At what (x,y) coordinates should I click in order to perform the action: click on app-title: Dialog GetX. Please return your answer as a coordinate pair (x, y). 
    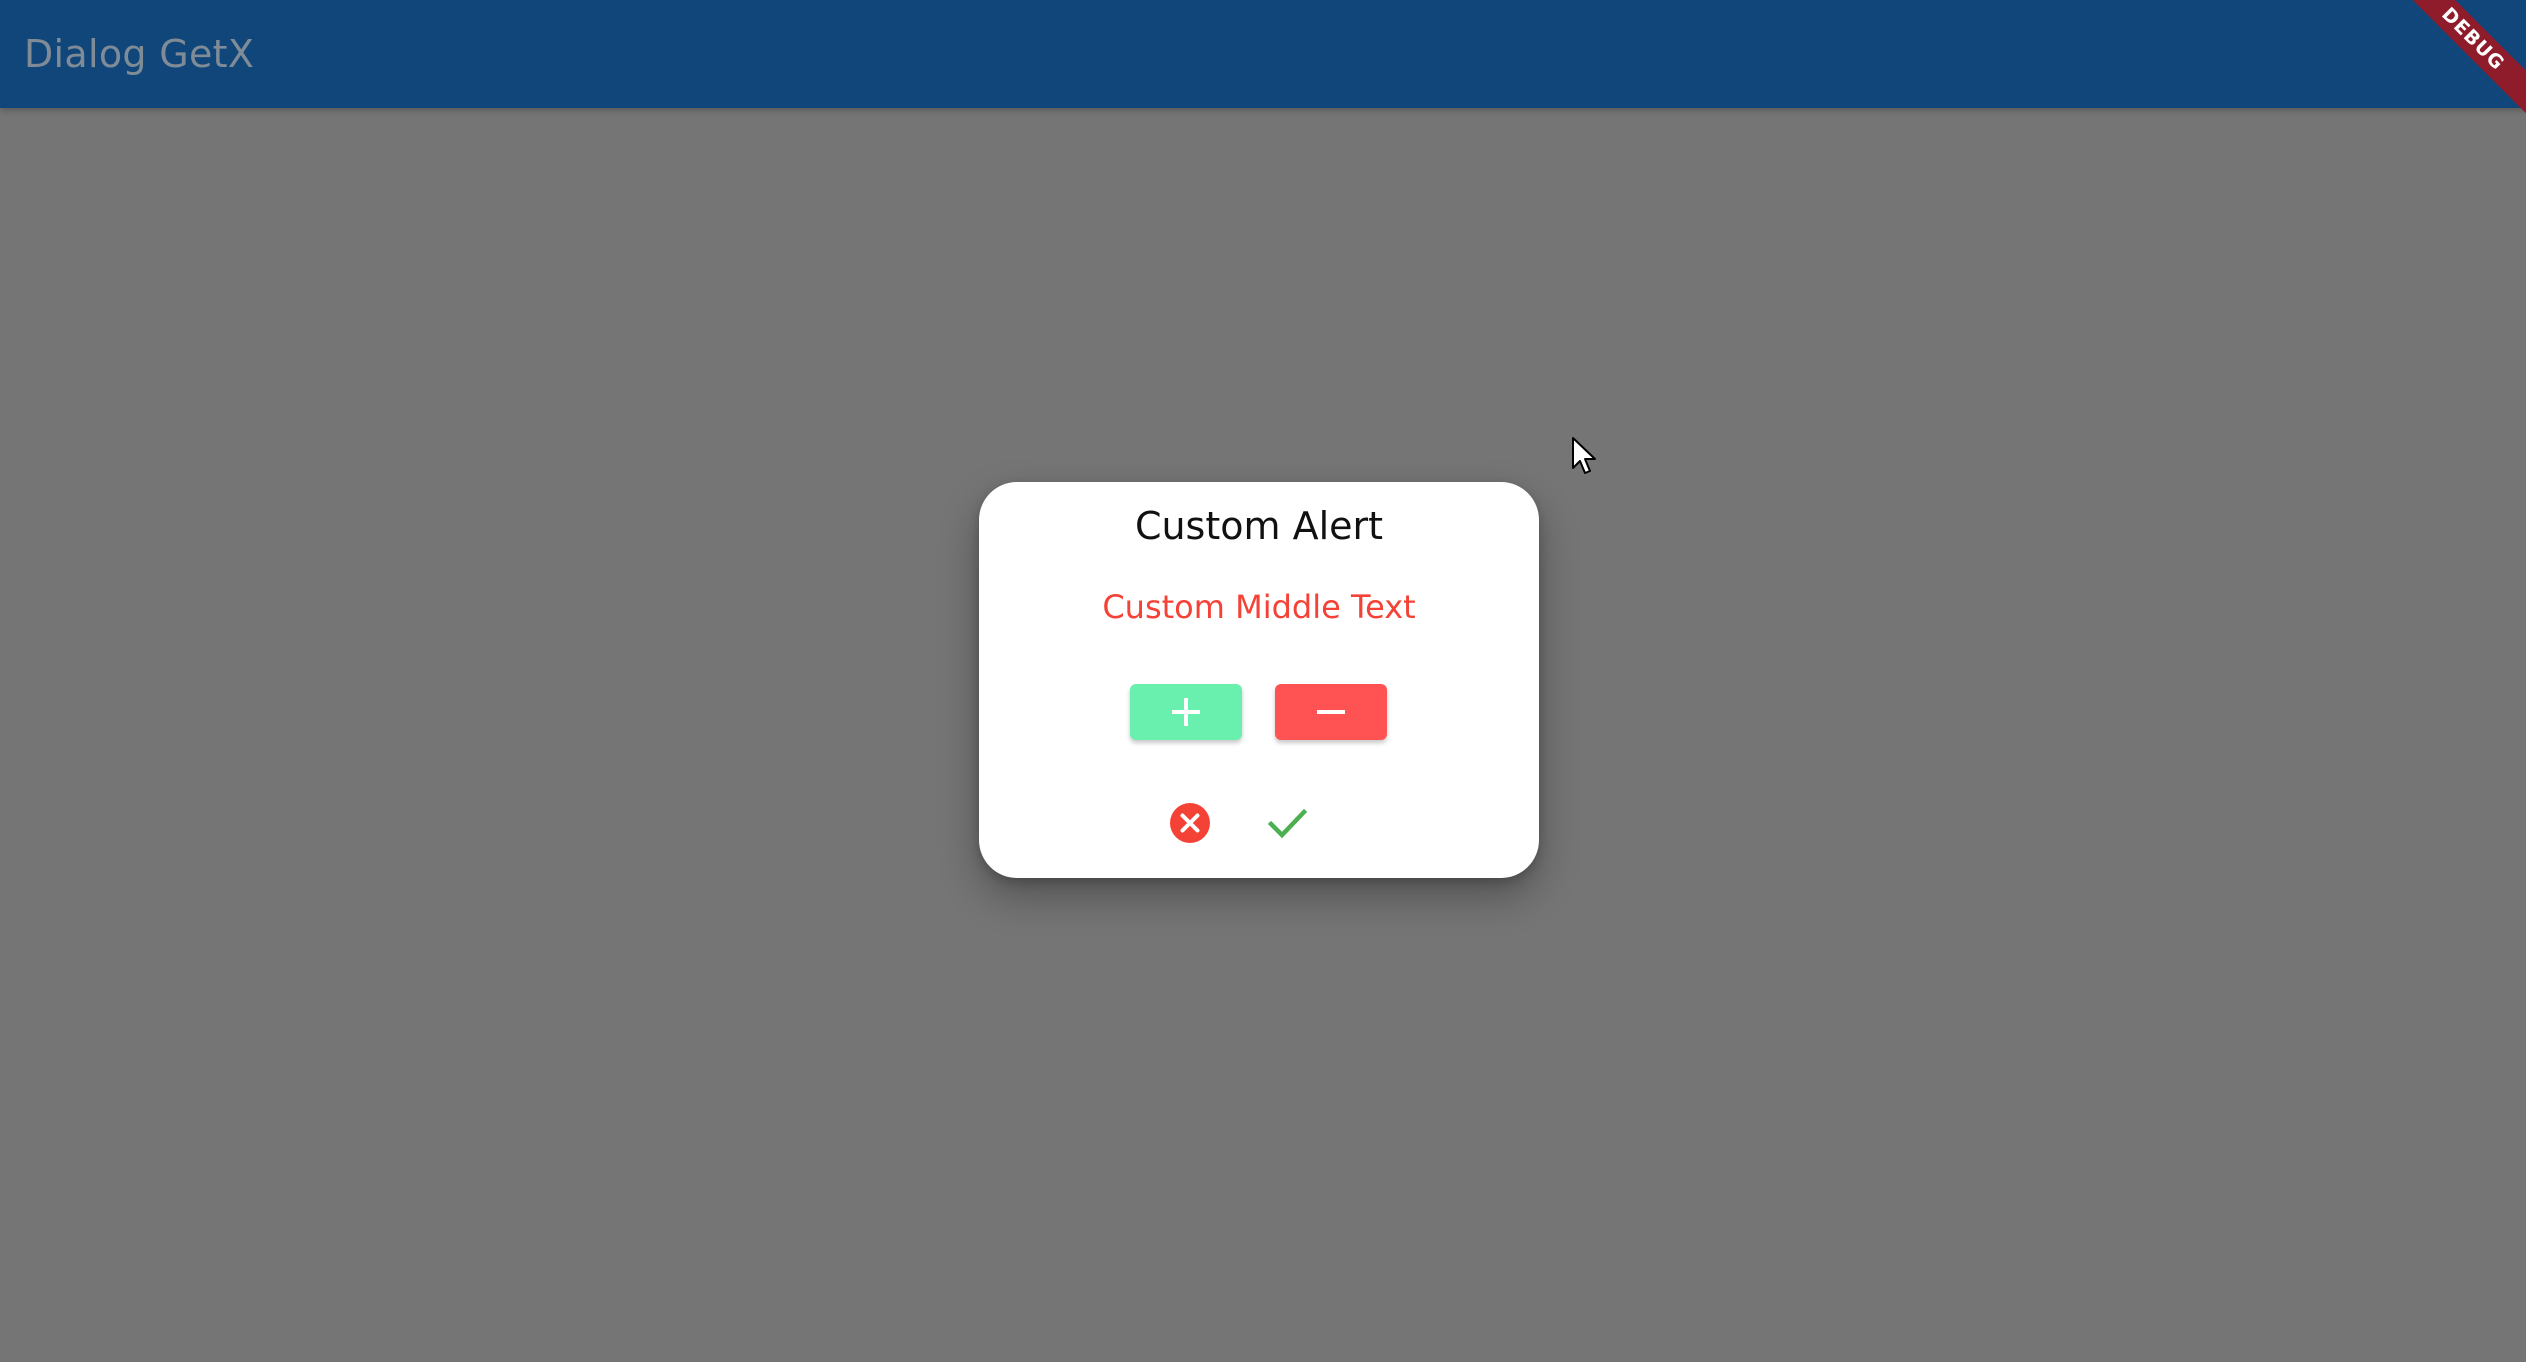
    Looking at the image, I should click on (139, 54).